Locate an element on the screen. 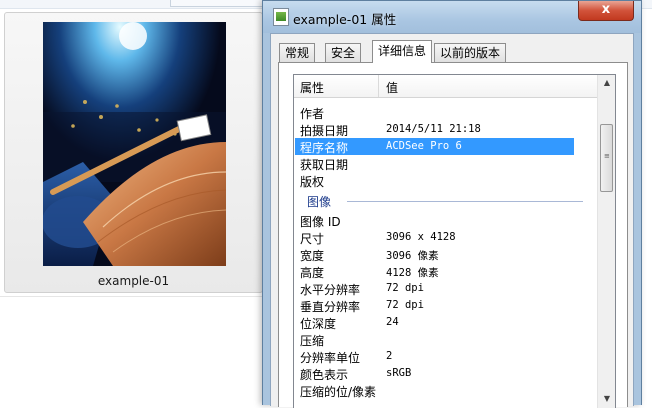 This screenshot has width=652, height=408. dialog-title: example-01 属性 is located at coordinates (345, 19).